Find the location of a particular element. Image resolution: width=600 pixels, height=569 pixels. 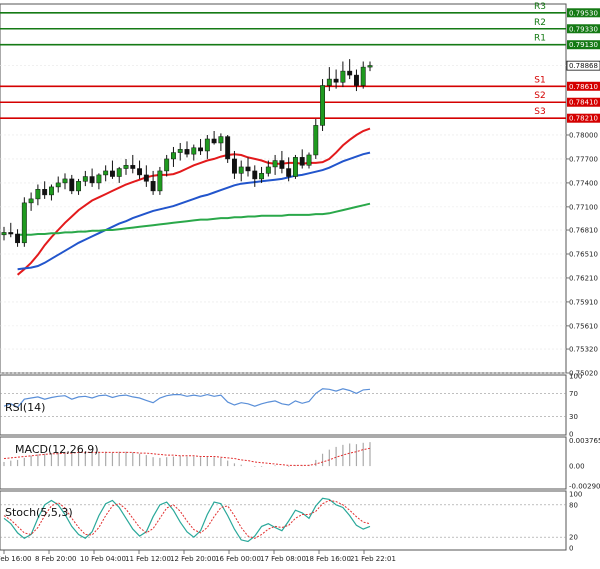

price-axis-label: 0.75320 is located at coordinates (583, 350).